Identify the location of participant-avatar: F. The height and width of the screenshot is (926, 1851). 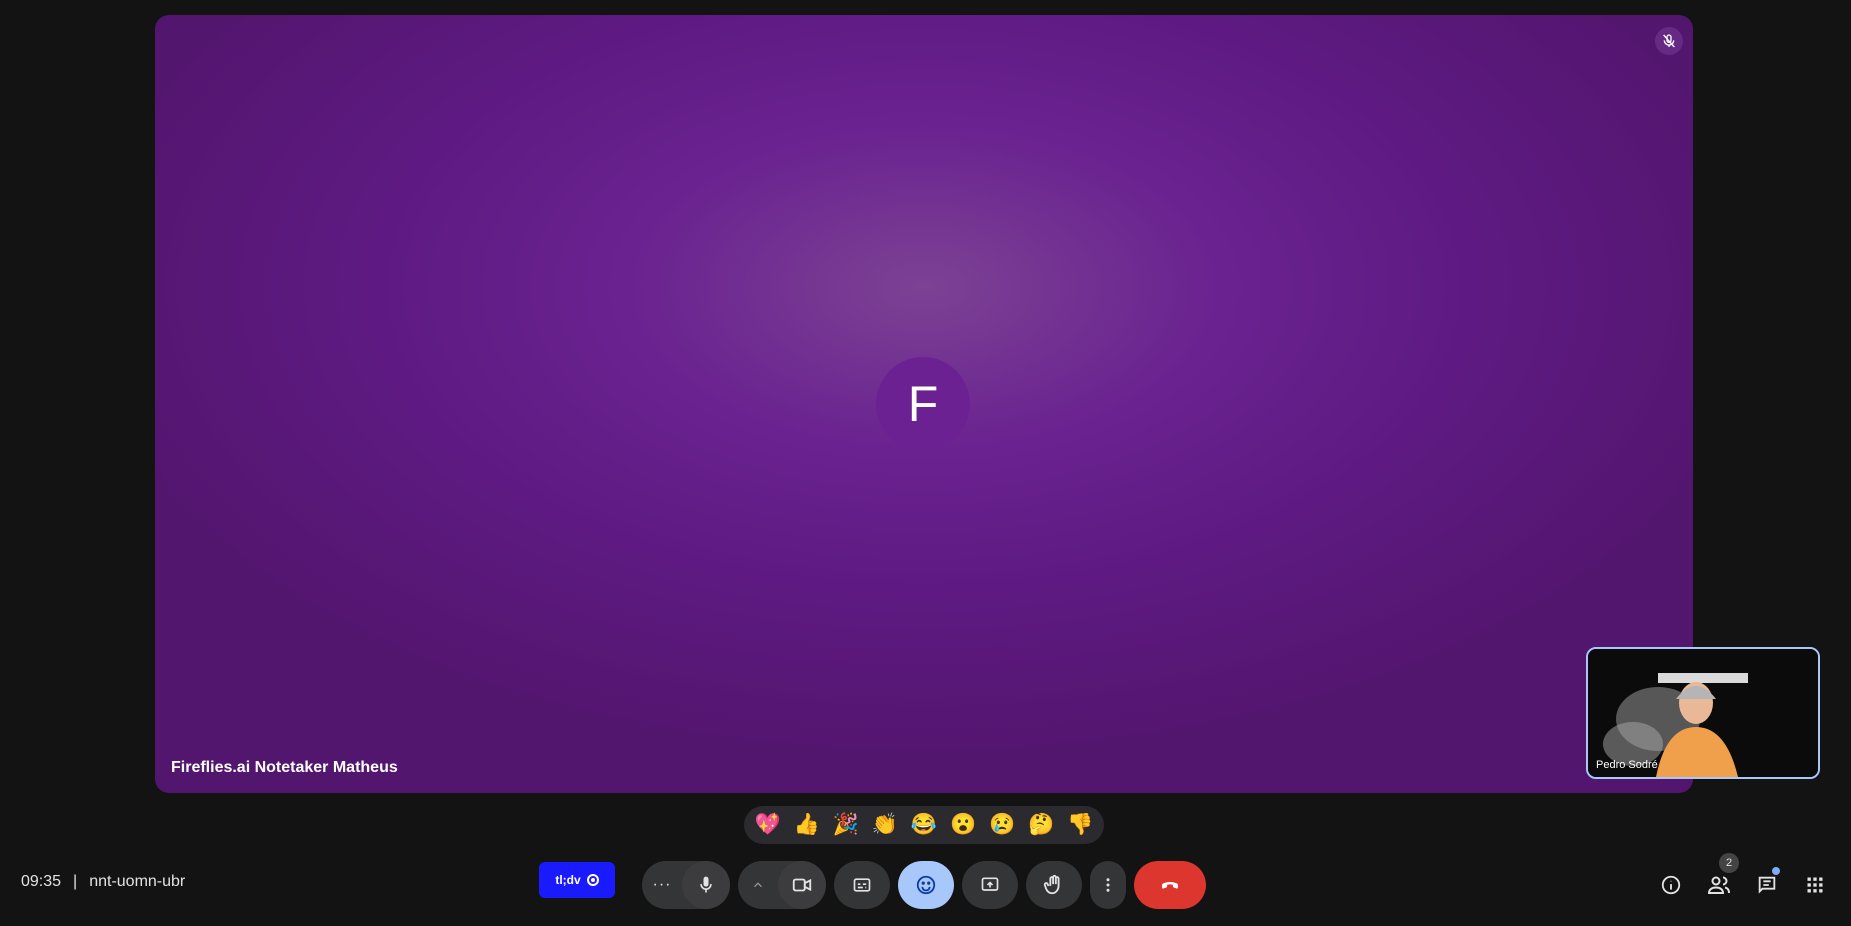
(923, 404).